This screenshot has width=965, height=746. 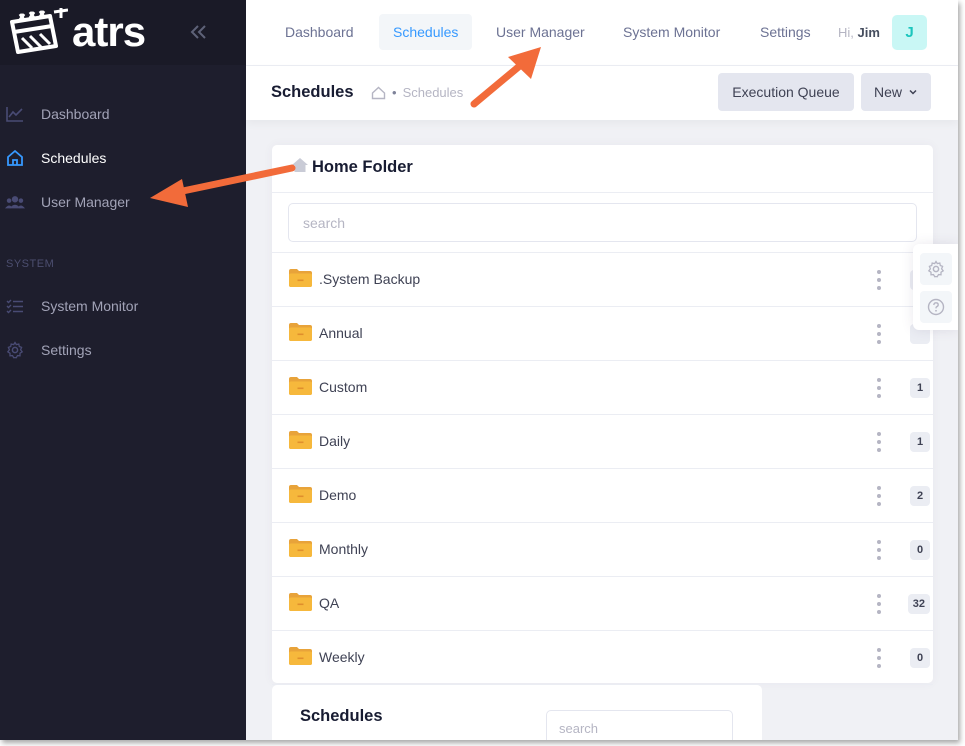 What do you see at coordinates (109, 31) in the screenshot?
I see `logo-text: atrs` at bounding box center [109, 31].